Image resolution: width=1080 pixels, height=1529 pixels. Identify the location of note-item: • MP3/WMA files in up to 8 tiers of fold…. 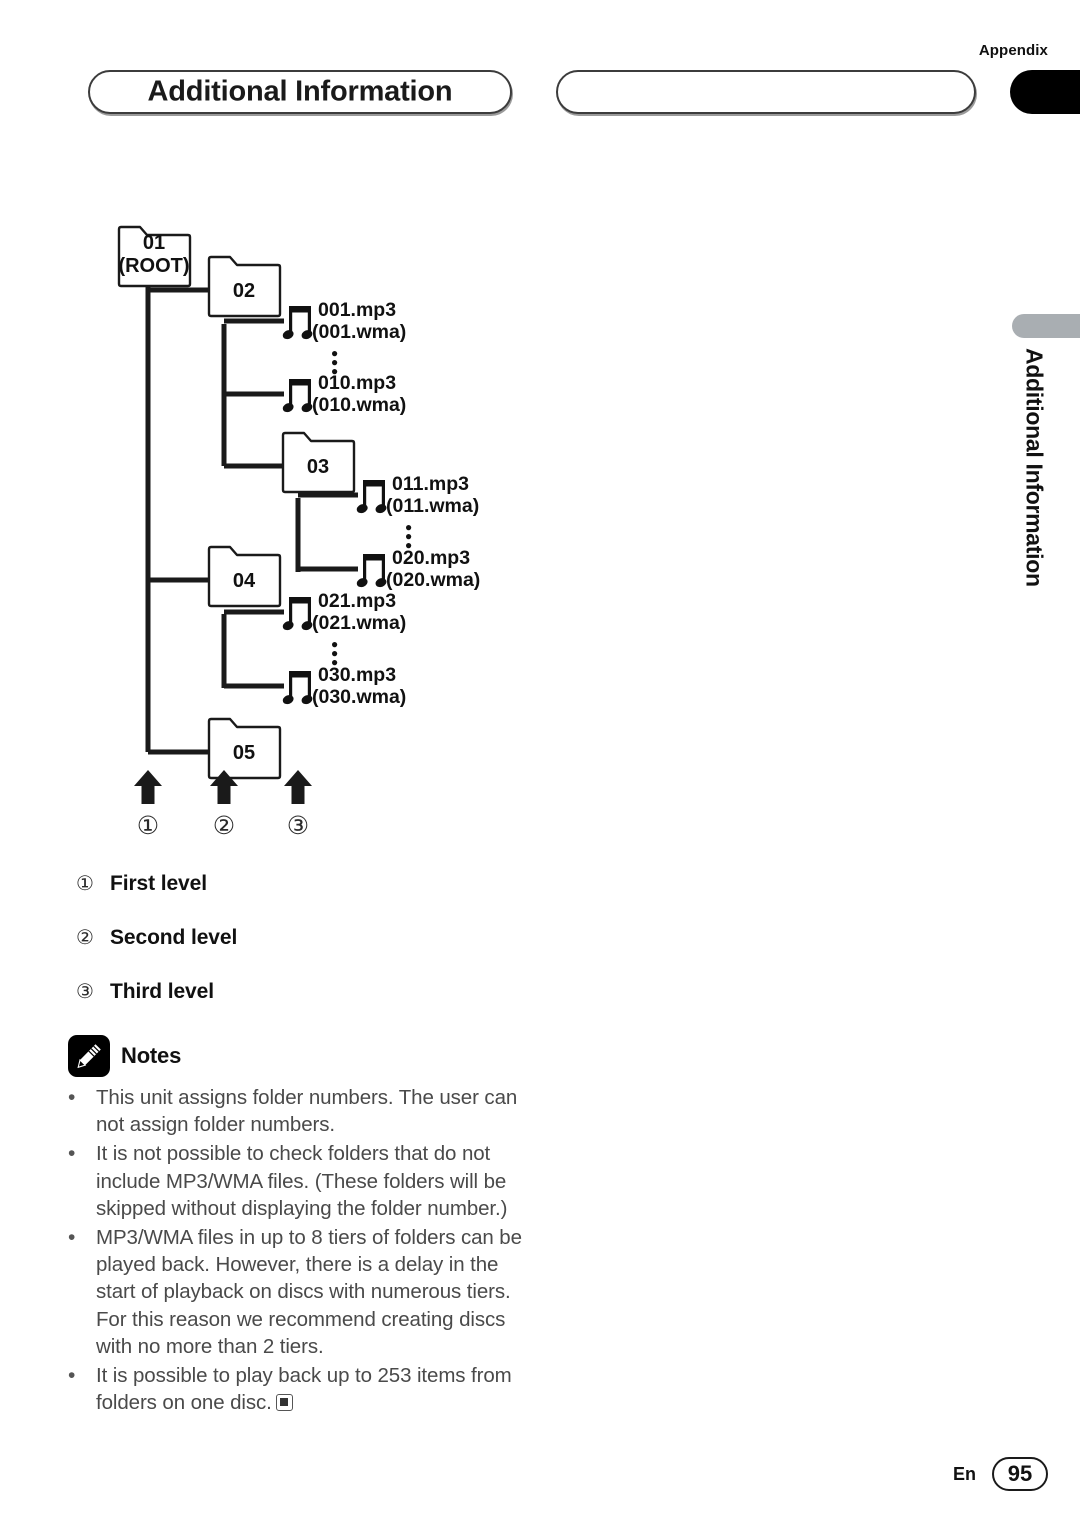
(303, 1292).